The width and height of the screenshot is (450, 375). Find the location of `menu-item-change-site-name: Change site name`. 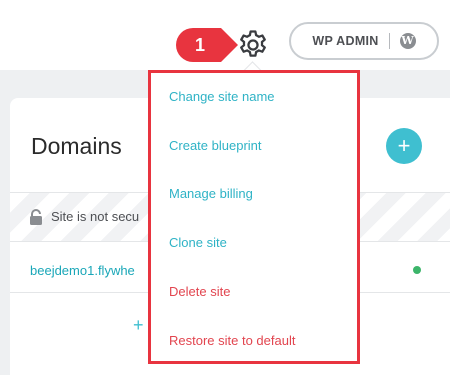

menu-item-change-site-name: Change site name is located at coordinates (222, 96).